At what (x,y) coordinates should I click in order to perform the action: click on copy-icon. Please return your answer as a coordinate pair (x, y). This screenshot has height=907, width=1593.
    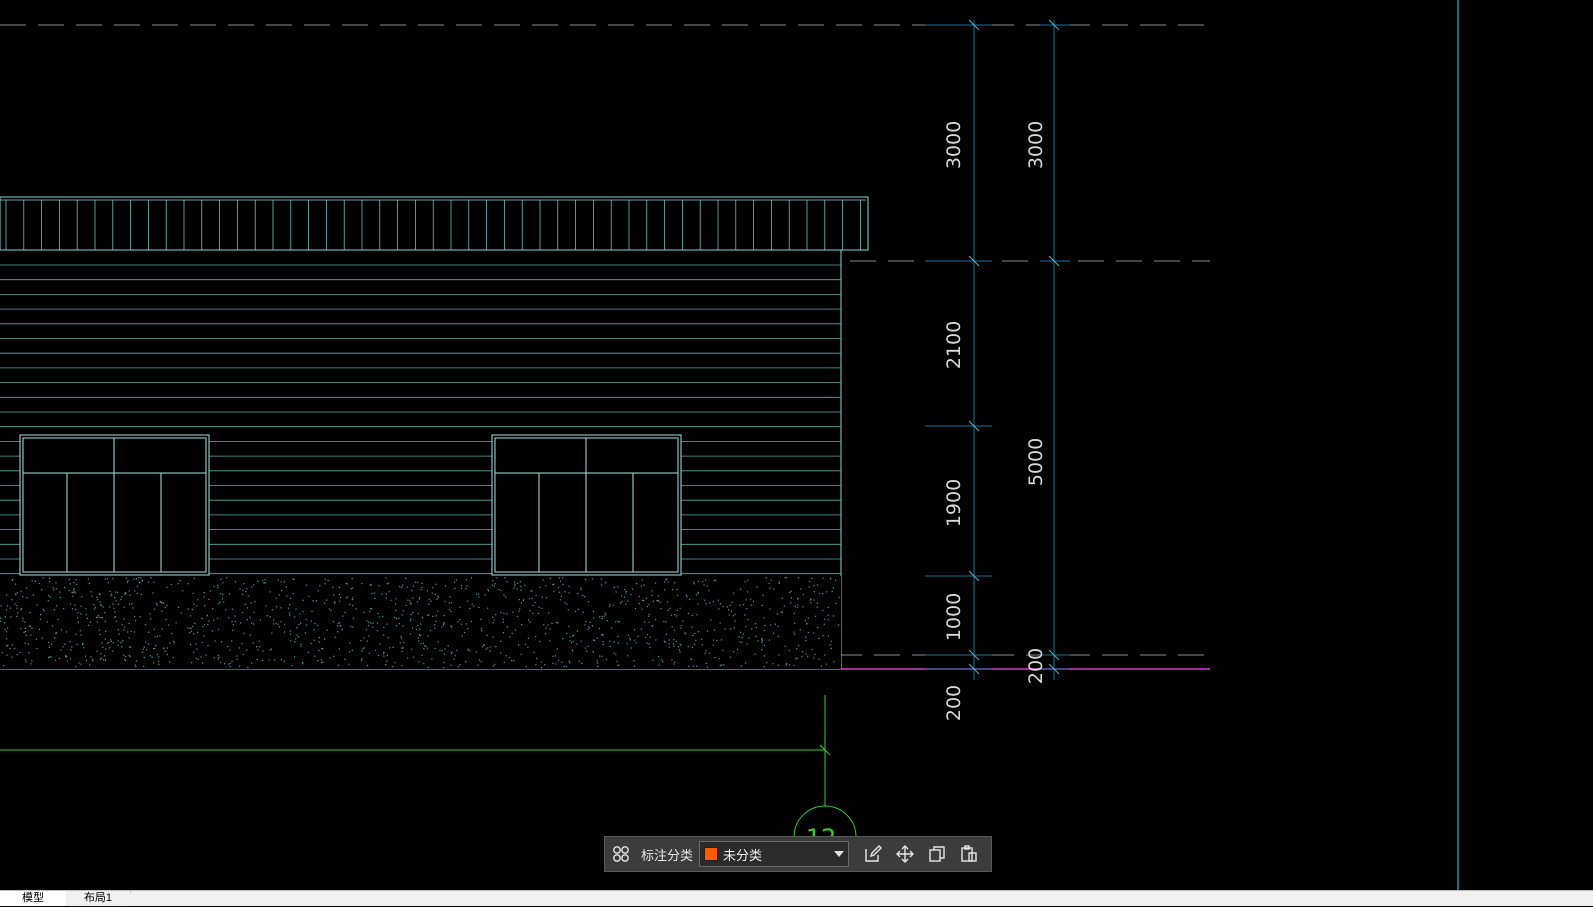
    Looking at the image, I should click on (937, 854).